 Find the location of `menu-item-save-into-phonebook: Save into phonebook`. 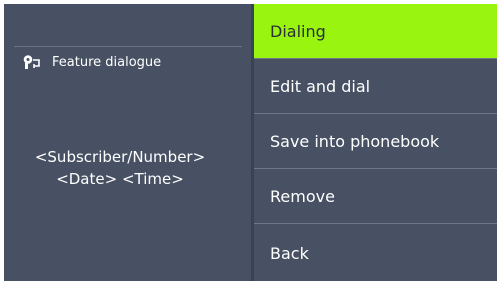

menu-item-save-into-phonebook: Save into phonebook is located at coordinates (375, 141).